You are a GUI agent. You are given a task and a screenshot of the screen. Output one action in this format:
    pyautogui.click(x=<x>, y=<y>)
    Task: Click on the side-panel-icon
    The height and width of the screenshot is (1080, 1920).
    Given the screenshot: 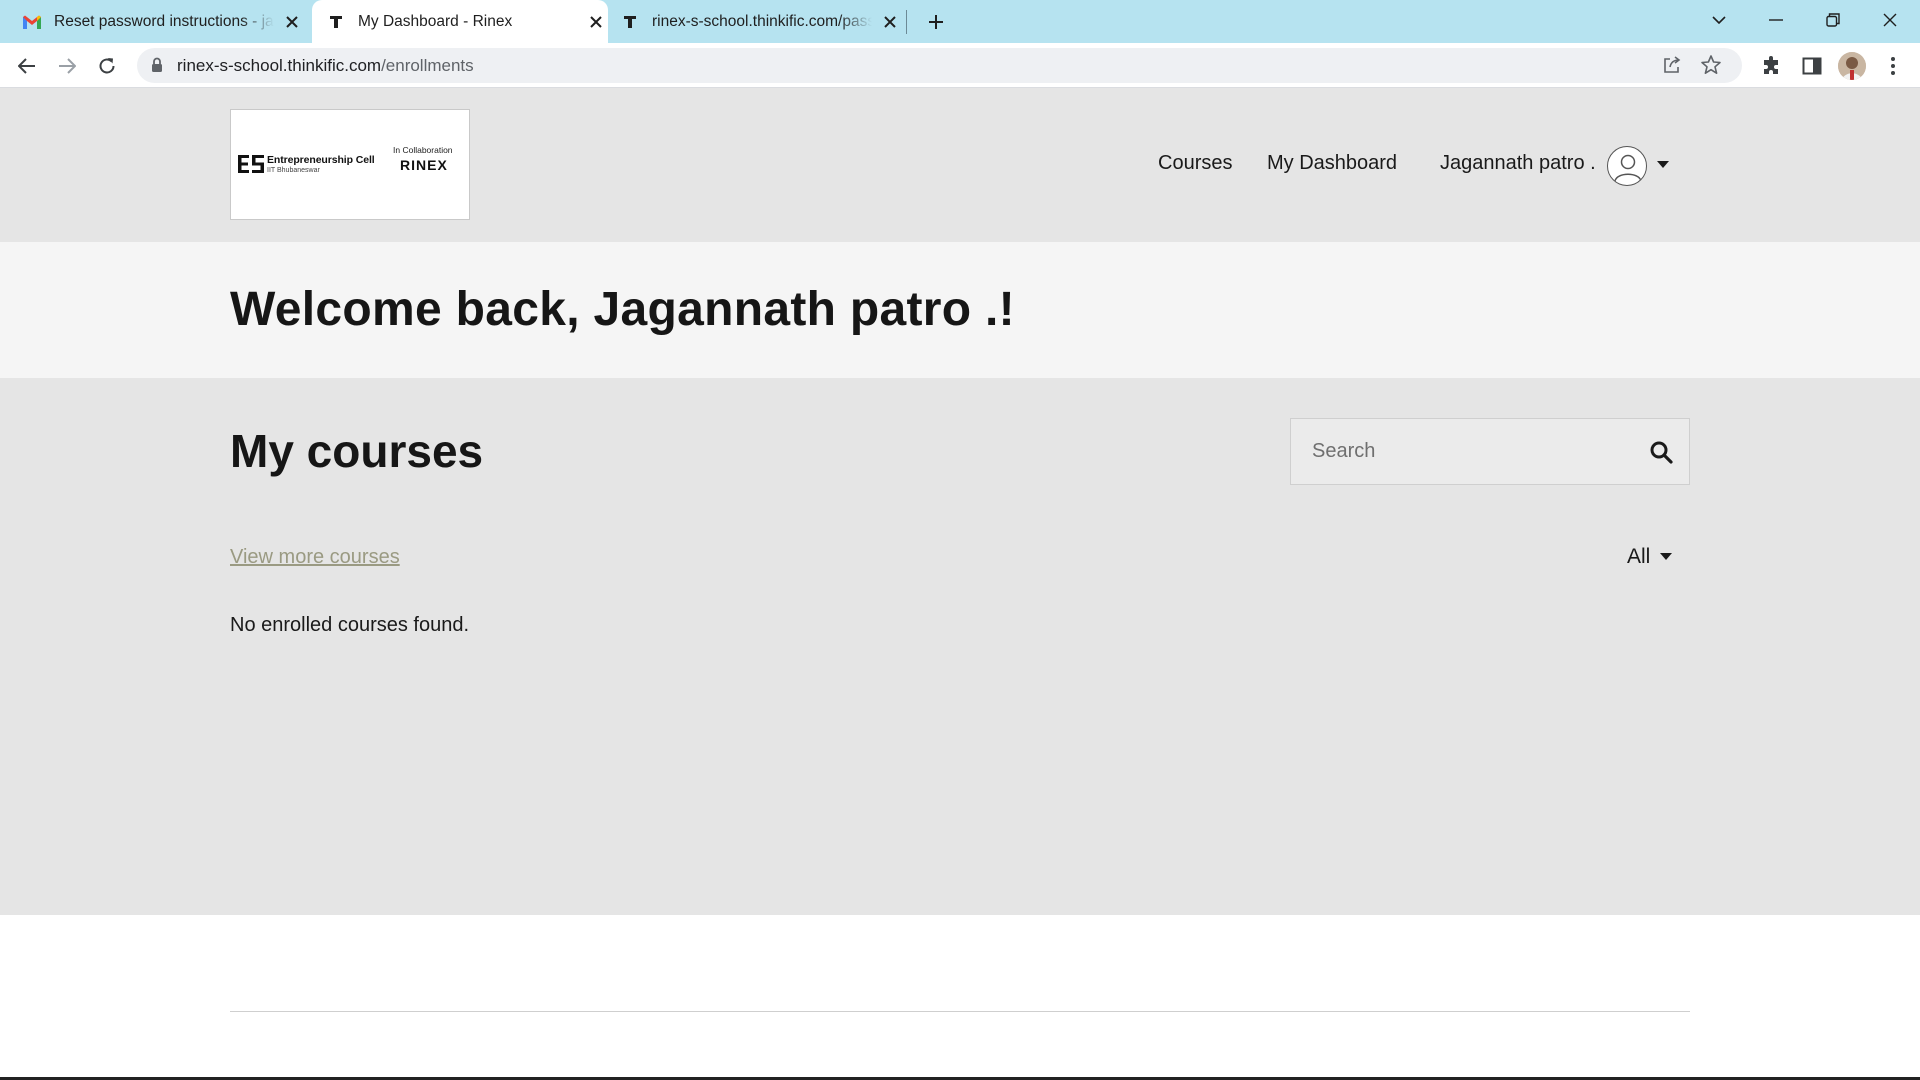 What is the action you would take?
    pyautogui.click(x=1812, y=66)
    